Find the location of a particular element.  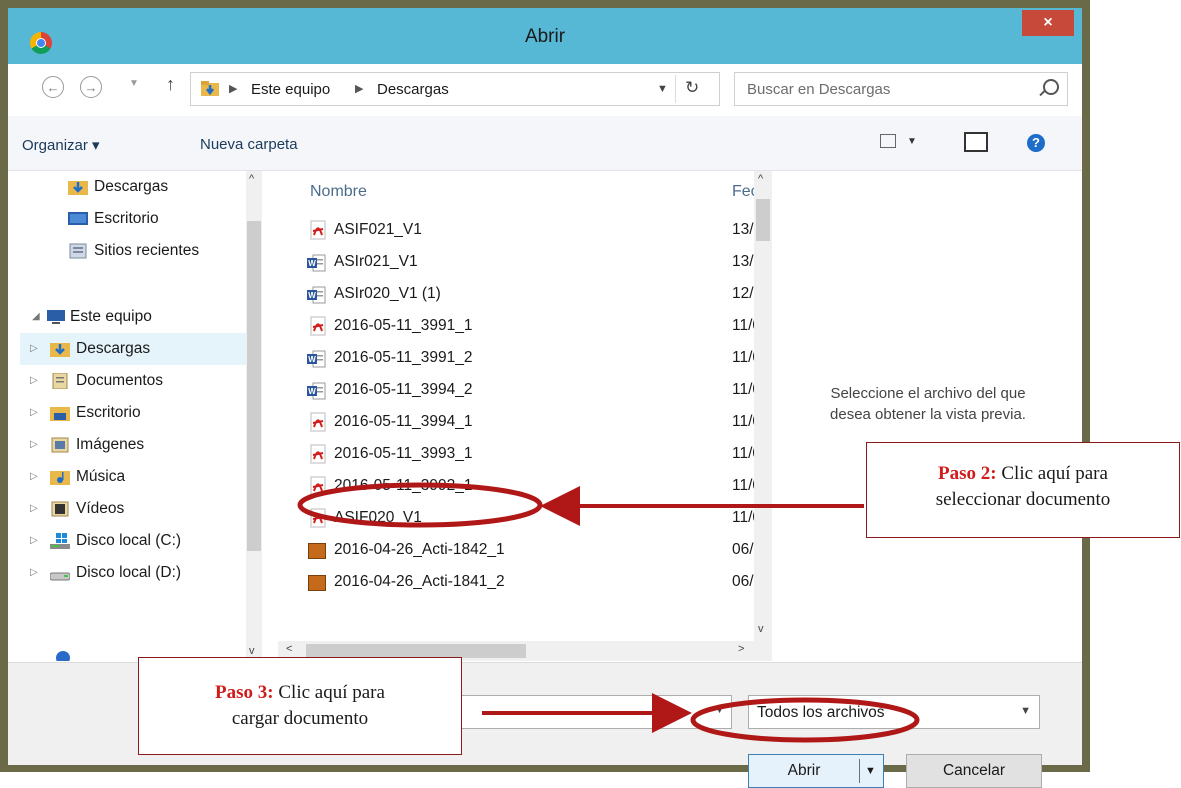

file-row: 2016-05-11_3993_1 11/0 is located at coordinates (529, 455).